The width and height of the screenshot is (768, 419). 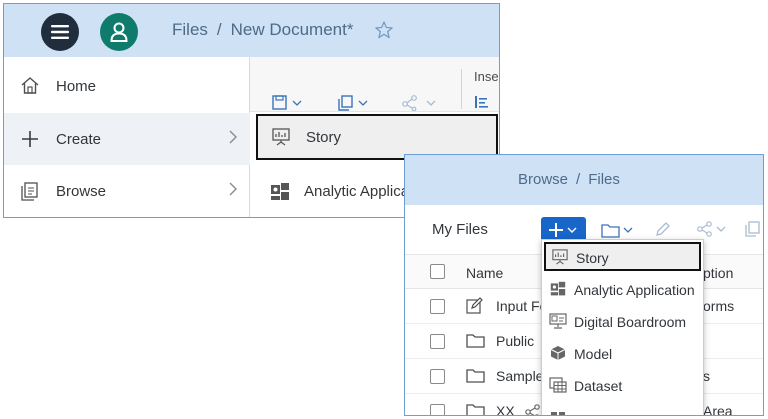 I want to click on file-description: s, so click(x=706, y=376).